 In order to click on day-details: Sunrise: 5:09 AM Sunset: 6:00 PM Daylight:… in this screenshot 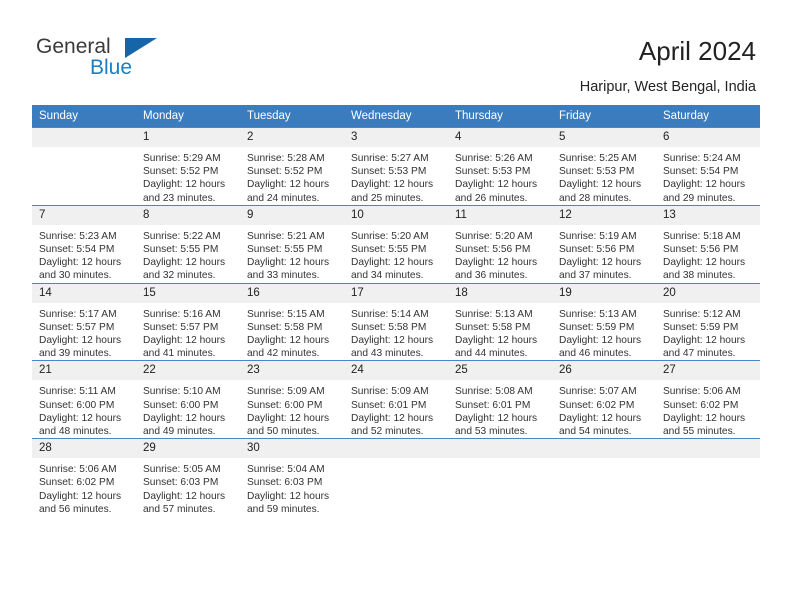, I will do `click(292, 409)`.